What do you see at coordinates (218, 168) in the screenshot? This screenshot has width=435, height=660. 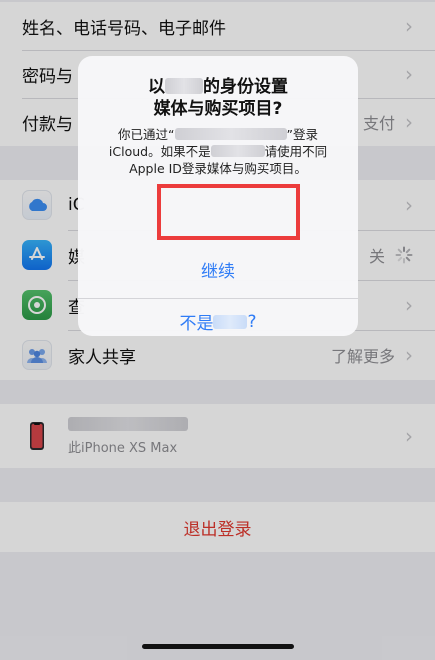 I see `alert-msg-line3: Apple ID登录媒体与购买项目。` at bounding box center [218, 168].